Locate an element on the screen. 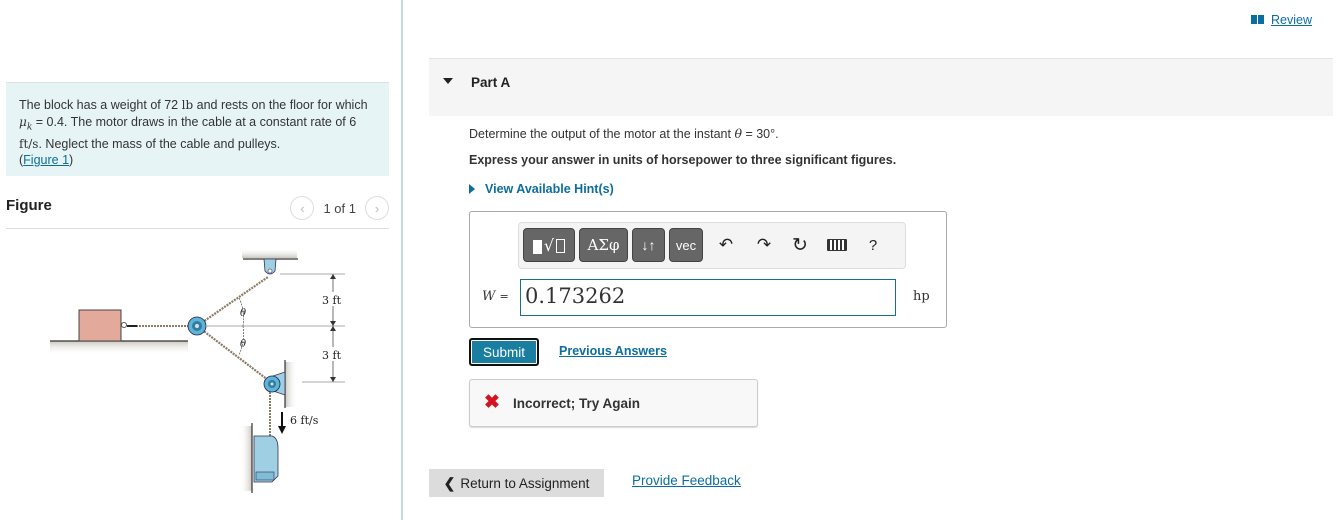  pager-text: 1 of 1 is located at coordinates (339, 208).